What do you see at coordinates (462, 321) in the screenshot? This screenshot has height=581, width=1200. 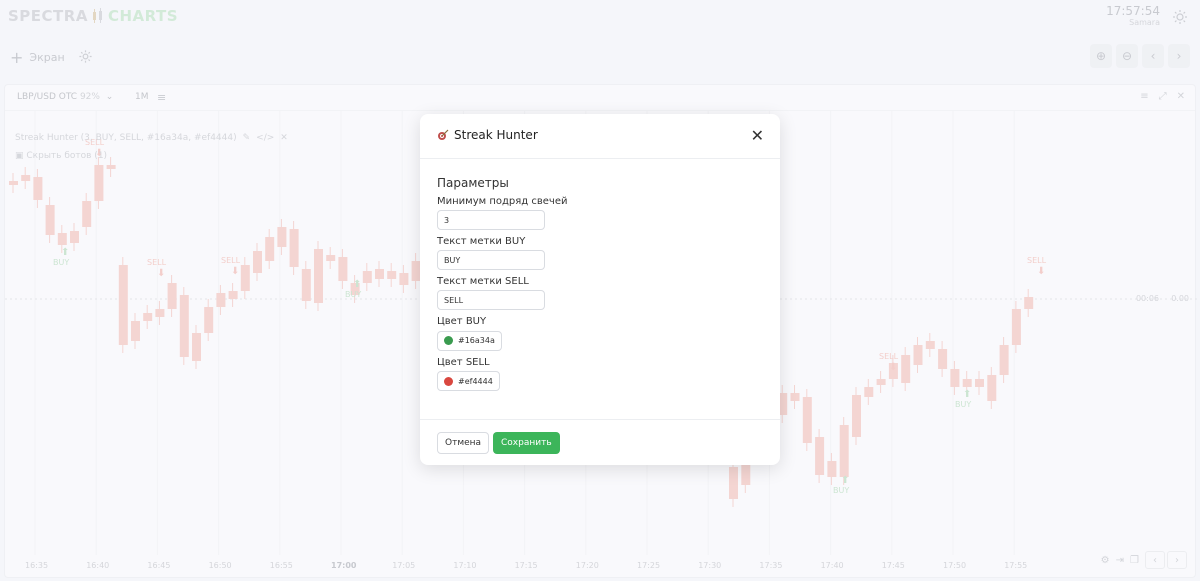 I see `buy-color-label: Цвет BUY` at bounding box center [462, 321].